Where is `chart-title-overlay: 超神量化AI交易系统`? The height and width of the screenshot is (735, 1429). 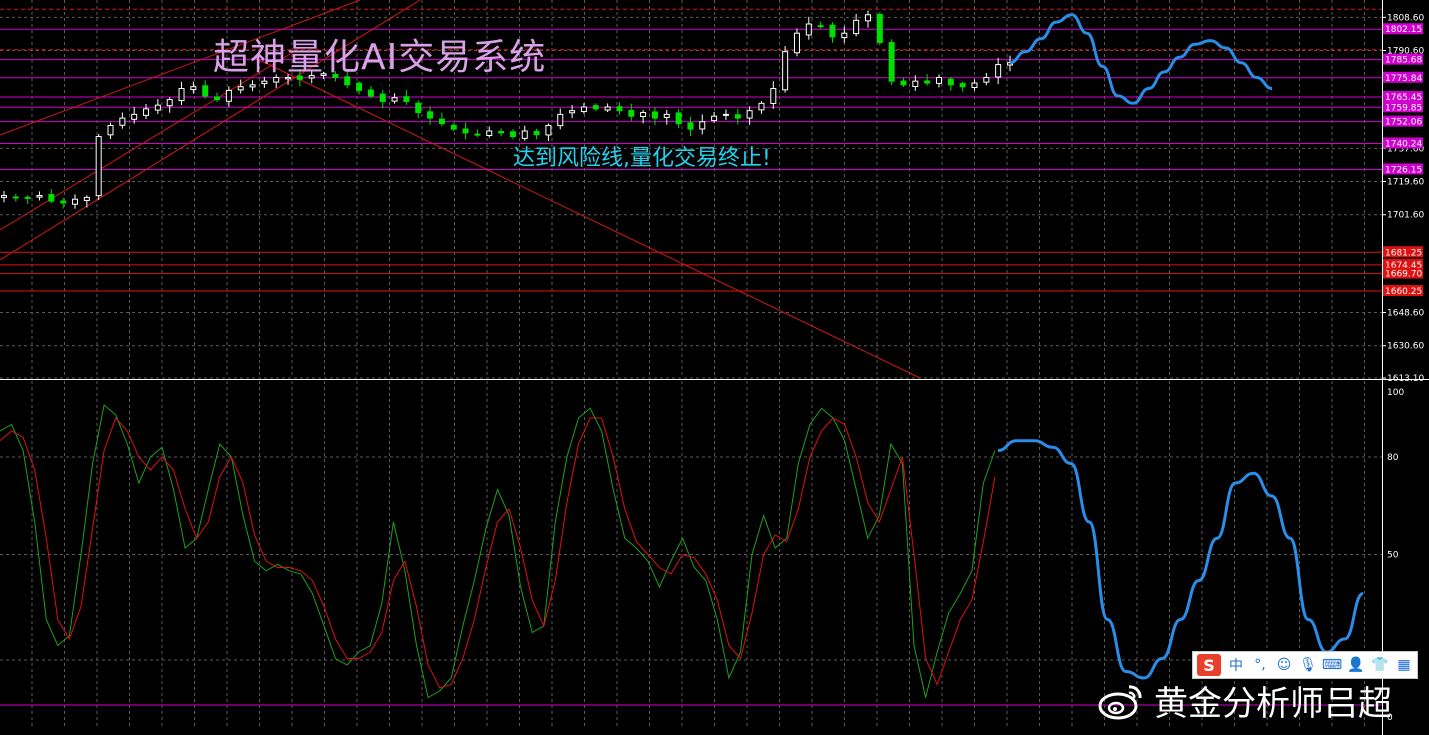
chart-title-overlay: 超神量化AI交易系统 is located at coordinates (380, 57).